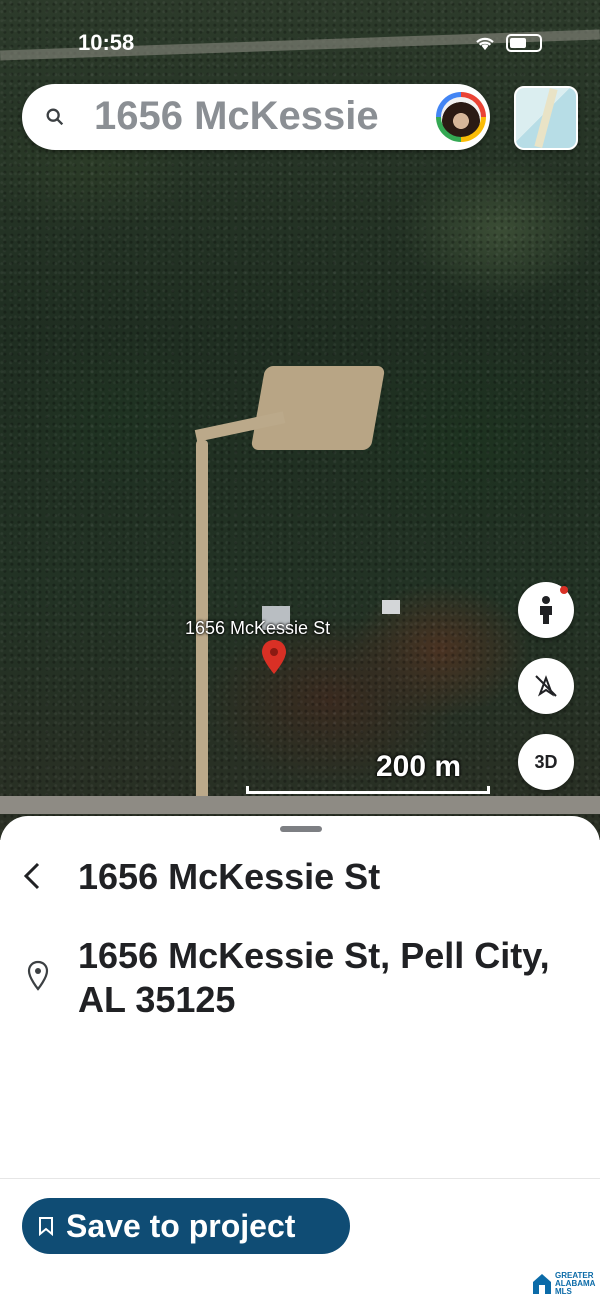  I want to click on person-icon, so click(546, 610).